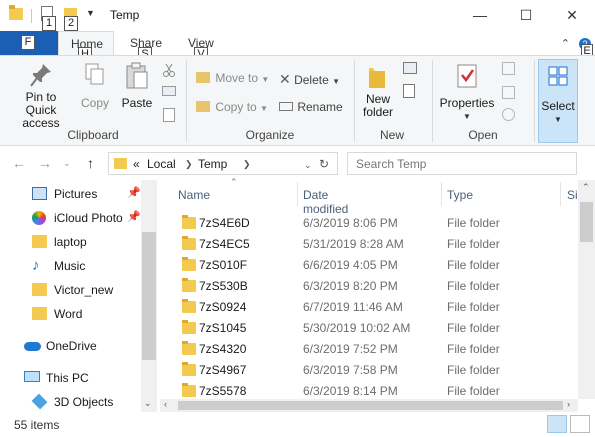 The height and width of the screenshot is (437, 595). Describe the element at coordinates (350, 265) in the screenshot. I see `file-date: 6/6/2019 4:05 PM` at that location.